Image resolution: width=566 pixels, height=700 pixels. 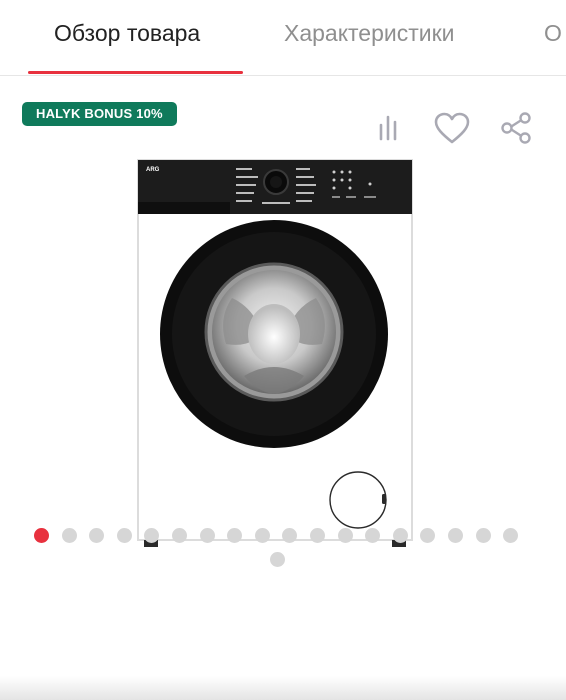 I want to click on carousel-pagination, so click(x=283, y=550).